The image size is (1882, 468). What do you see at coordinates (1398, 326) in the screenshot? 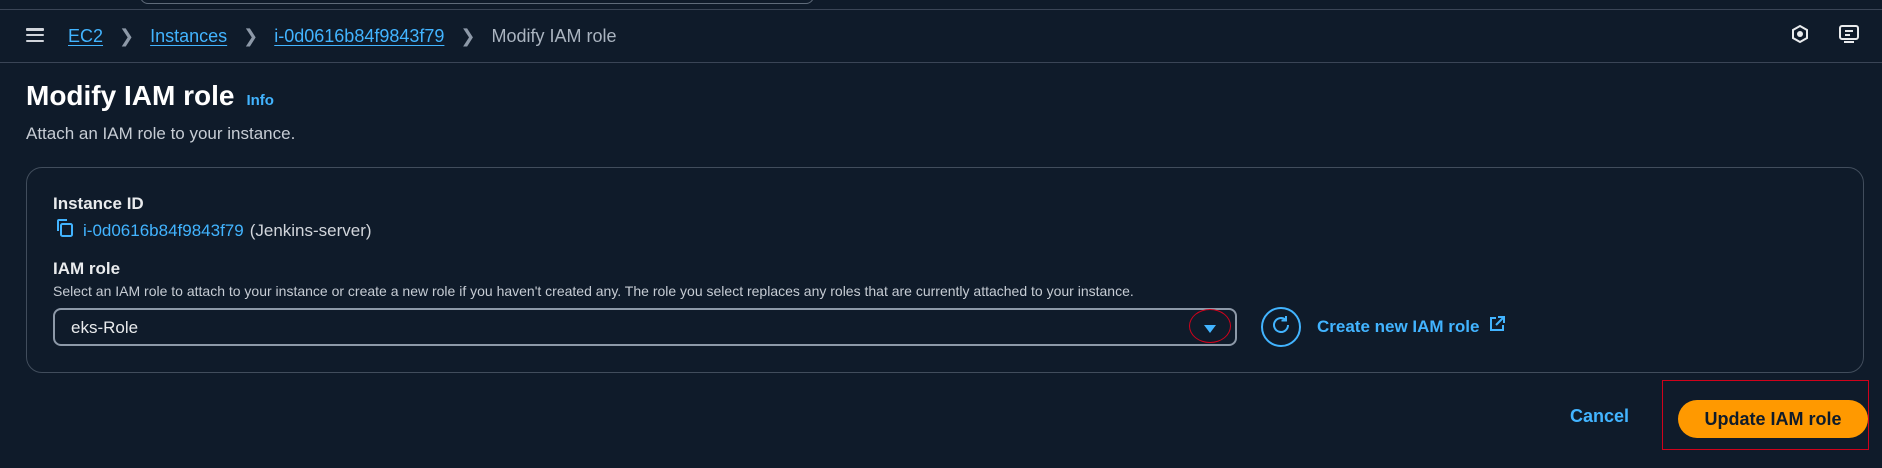
I see `create-iam-role-label: Create new IAM role` at bounding box center [1398, 326].